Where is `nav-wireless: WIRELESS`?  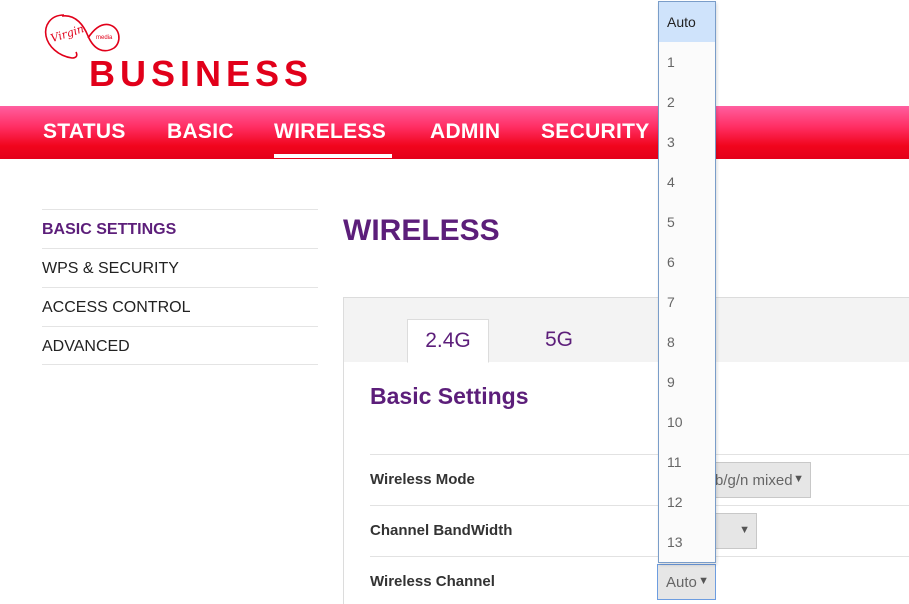
nav-wireless: WIRELESS is located at coordinates (330, 132).